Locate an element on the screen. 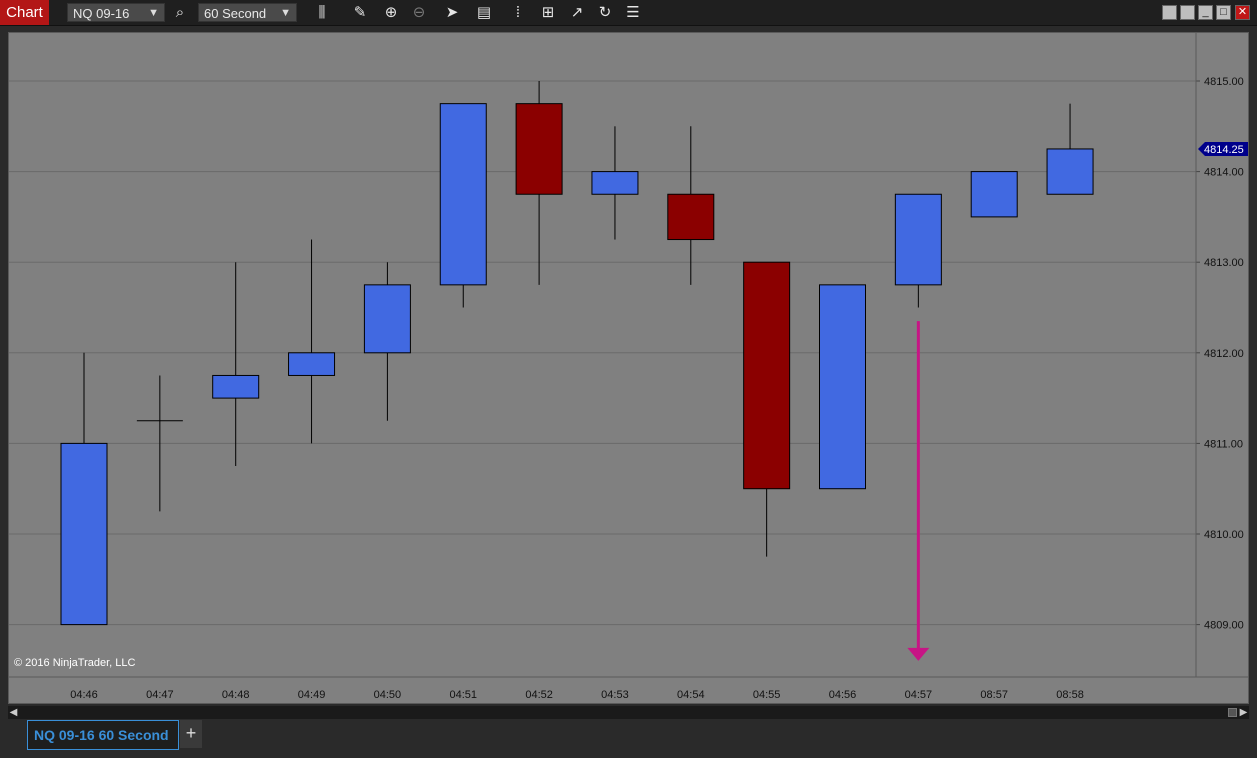  chart-style-icon: ⁞ is located at coordinates (518, 12).